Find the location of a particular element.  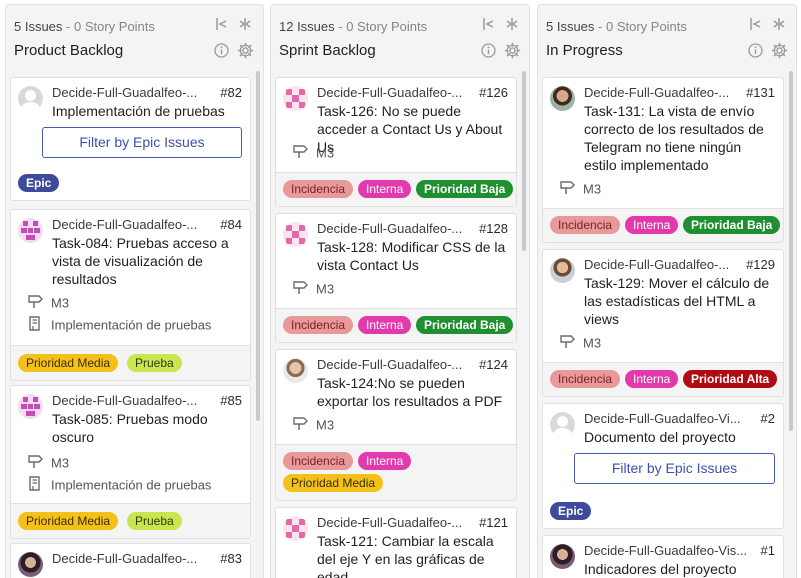

issue-number: #131 is located at coordinates (760, 92).